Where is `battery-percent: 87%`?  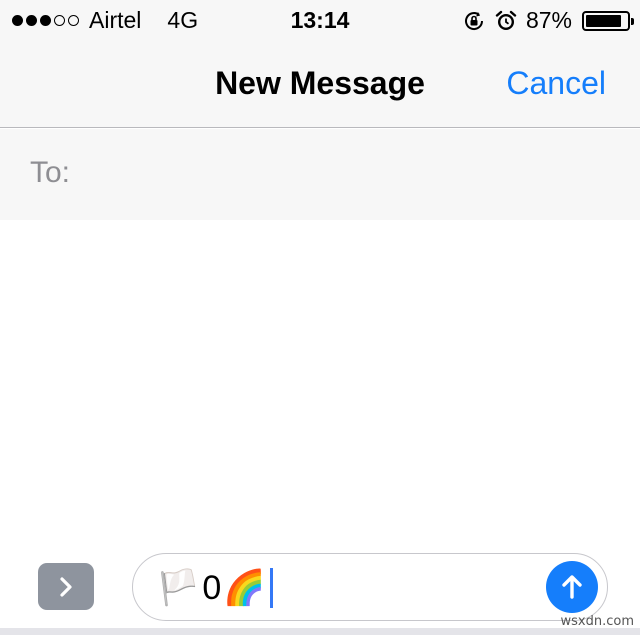 battery-percent: 87% is located at coordinates (548, 20).